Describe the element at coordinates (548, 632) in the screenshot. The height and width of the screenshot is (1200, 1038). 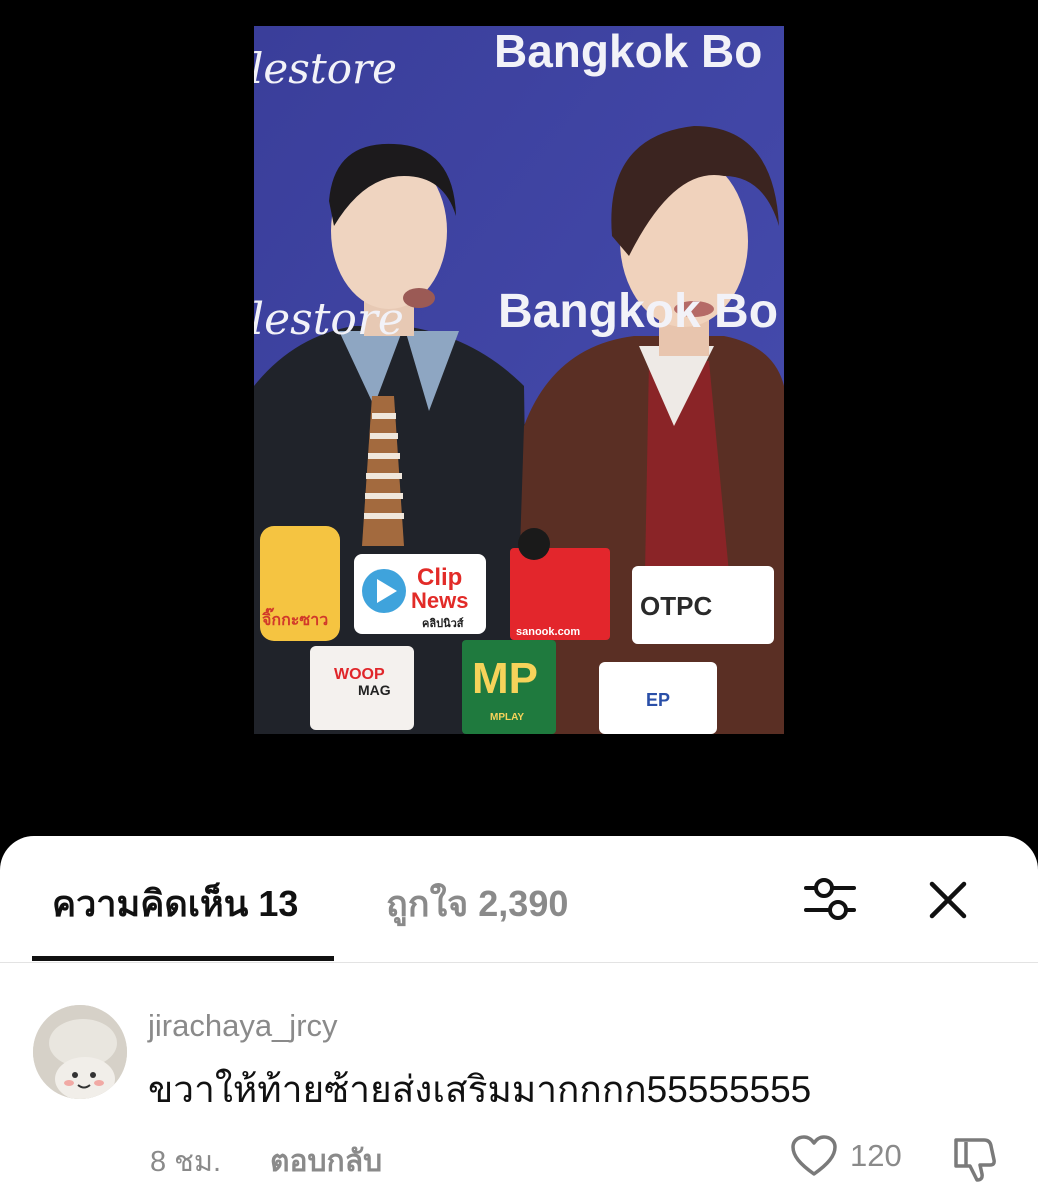
I see `mic-flag-text: sanook.com` at that location.